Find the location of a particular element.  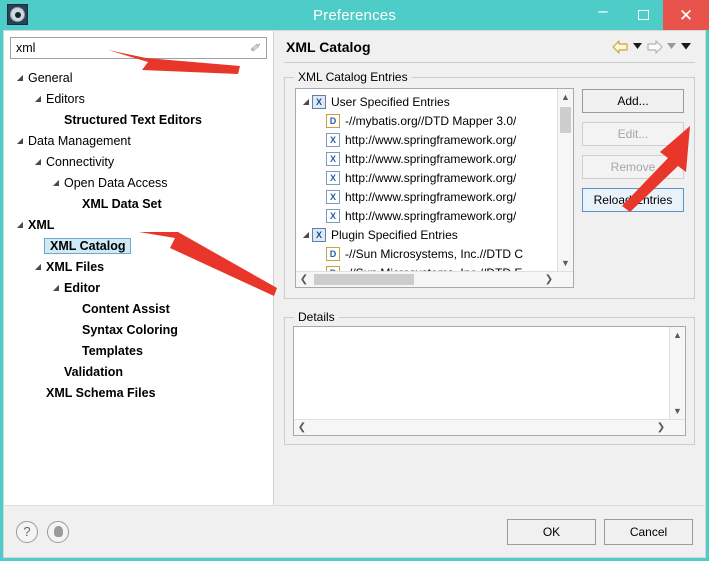

sidebar-item-label: XML Catalog is located at coordinates (88, 245).